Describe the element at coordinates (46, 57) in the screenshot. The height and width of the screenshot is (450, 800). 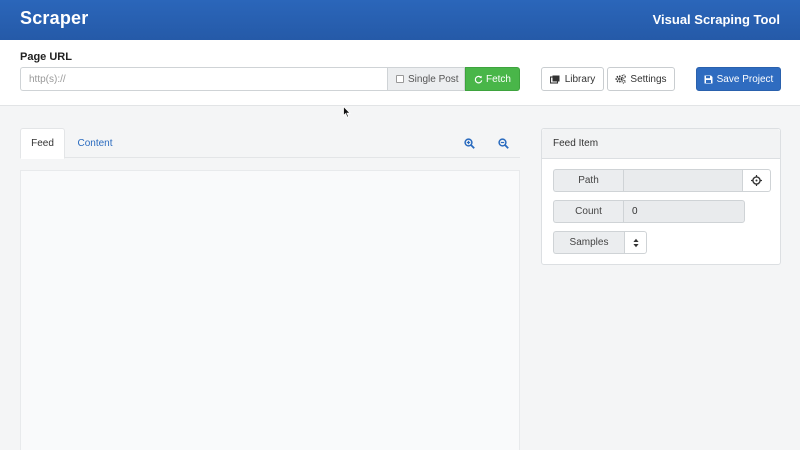
I see `page-url-label: Page URL` at that location.